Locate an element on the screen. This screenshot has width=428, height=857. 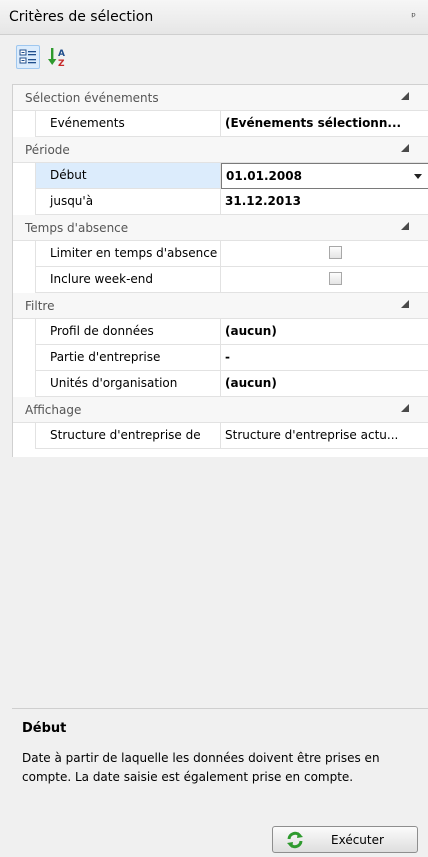
date-value-field: 01.01.2008 is located at coordinates (324, 176).